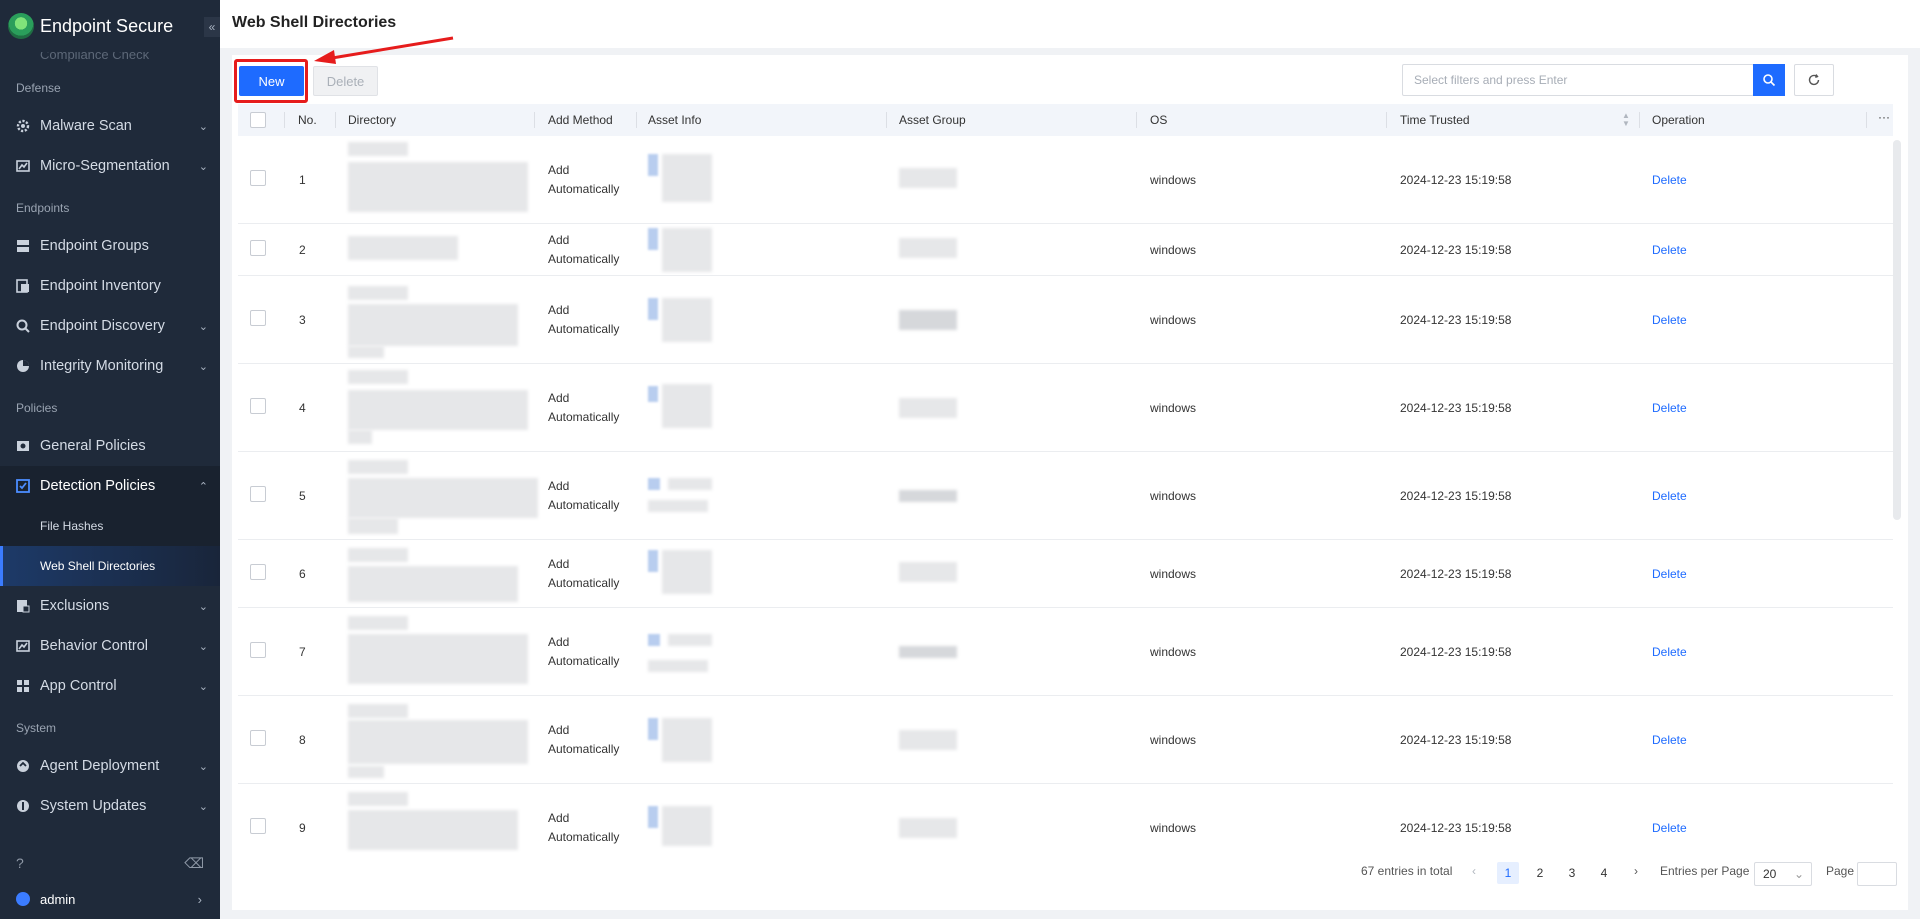 The image size is (1920, 919). Describe the element at coordinates (580, 120) in the screenshot. I see `column-header-add-method: Add Method` at that location.